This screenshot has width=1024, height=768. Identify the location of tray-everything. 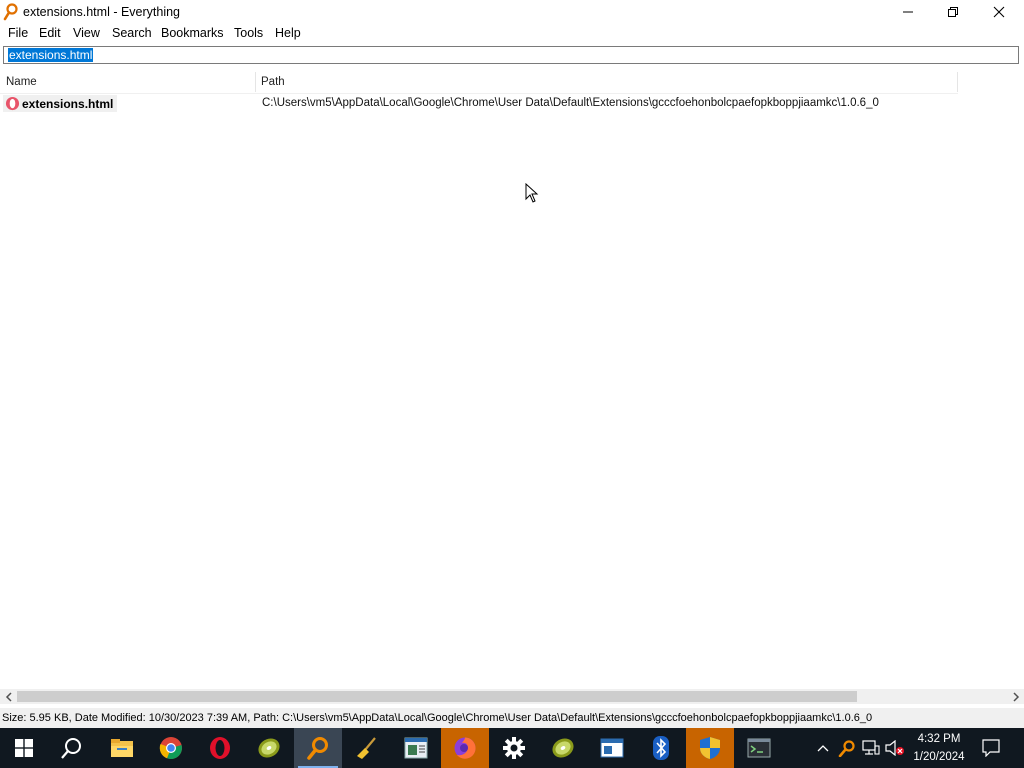
(847, 748).